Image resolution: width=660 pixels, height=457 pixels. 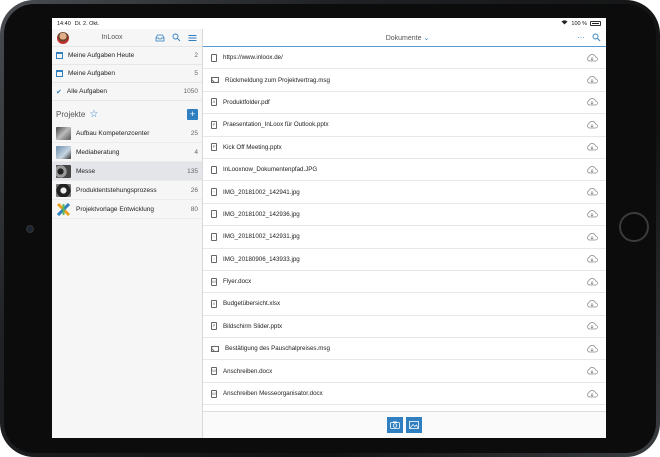 I want to click on document-row: InLooxnow_Dokumentenpfad.JPG, so click(x=404, y=170).